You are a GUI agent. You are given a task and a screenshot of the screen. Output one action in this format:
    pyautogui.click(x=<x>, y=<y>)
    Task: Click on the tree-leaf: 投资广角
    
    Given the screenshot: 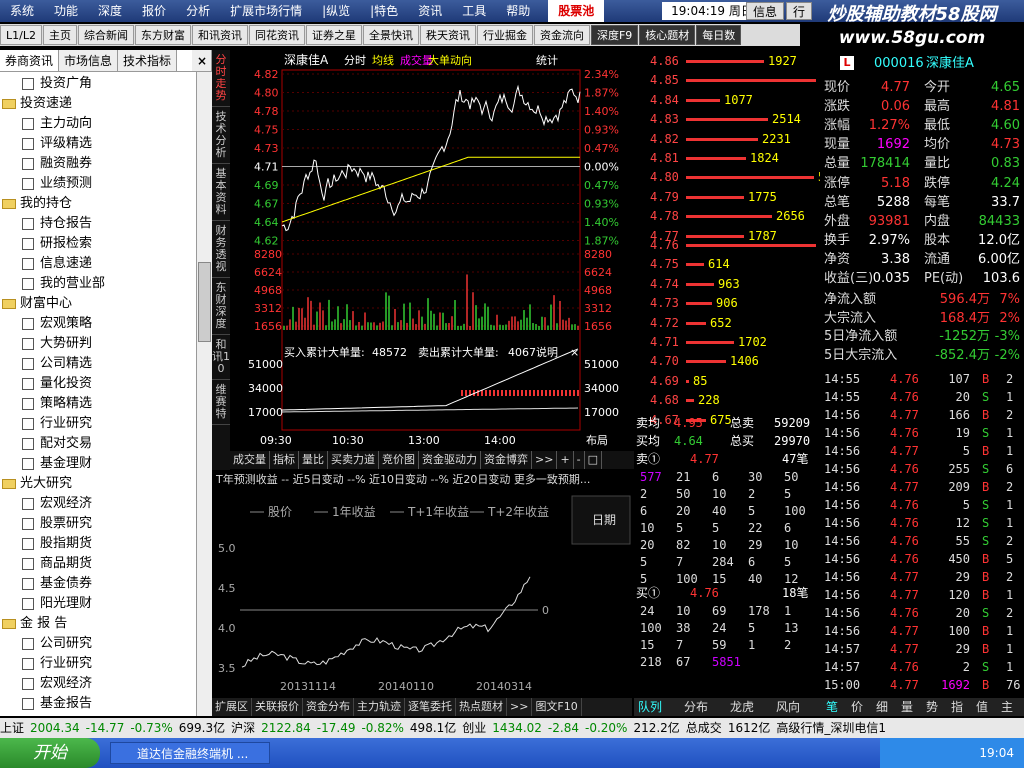 What is the action you would take?
    pyautogui.click(x=107, y=84)
    